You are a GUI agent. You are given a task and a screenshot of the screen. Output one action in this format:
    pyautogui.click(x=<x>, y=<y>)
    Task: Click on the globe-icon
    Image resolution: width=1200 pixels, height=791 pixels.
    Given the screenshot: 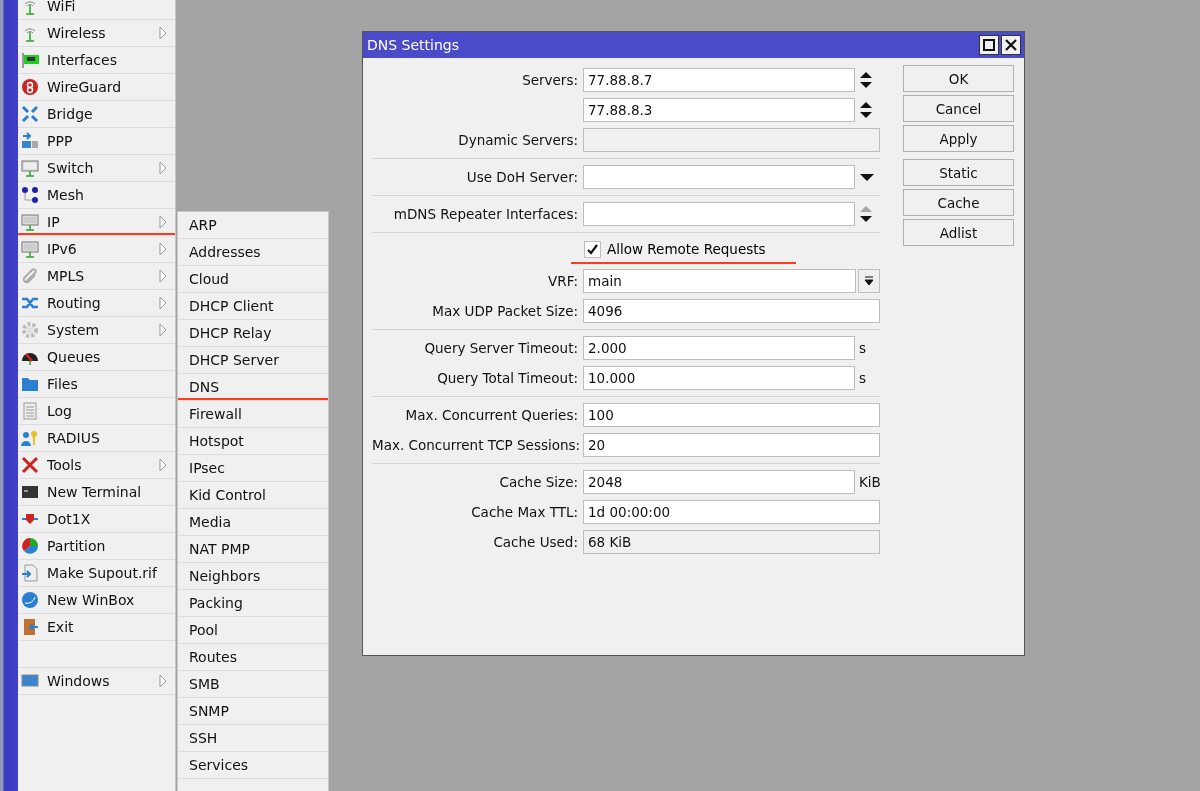 What is the action you would take?
    pyautogui.click(x=30, y=600)
    